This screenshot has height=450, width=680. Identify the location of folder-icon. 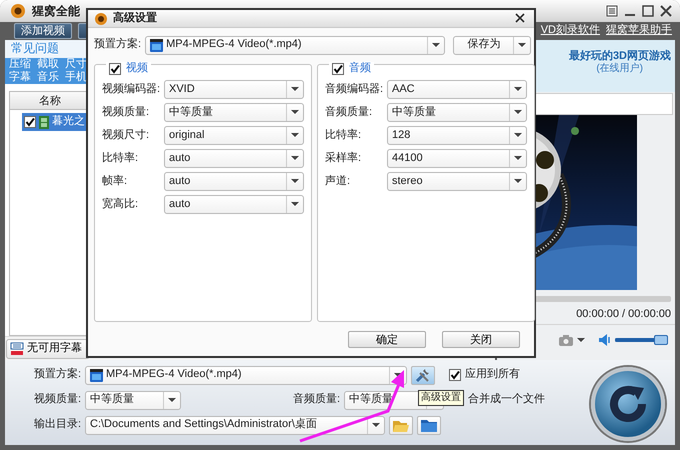
(429, 425).